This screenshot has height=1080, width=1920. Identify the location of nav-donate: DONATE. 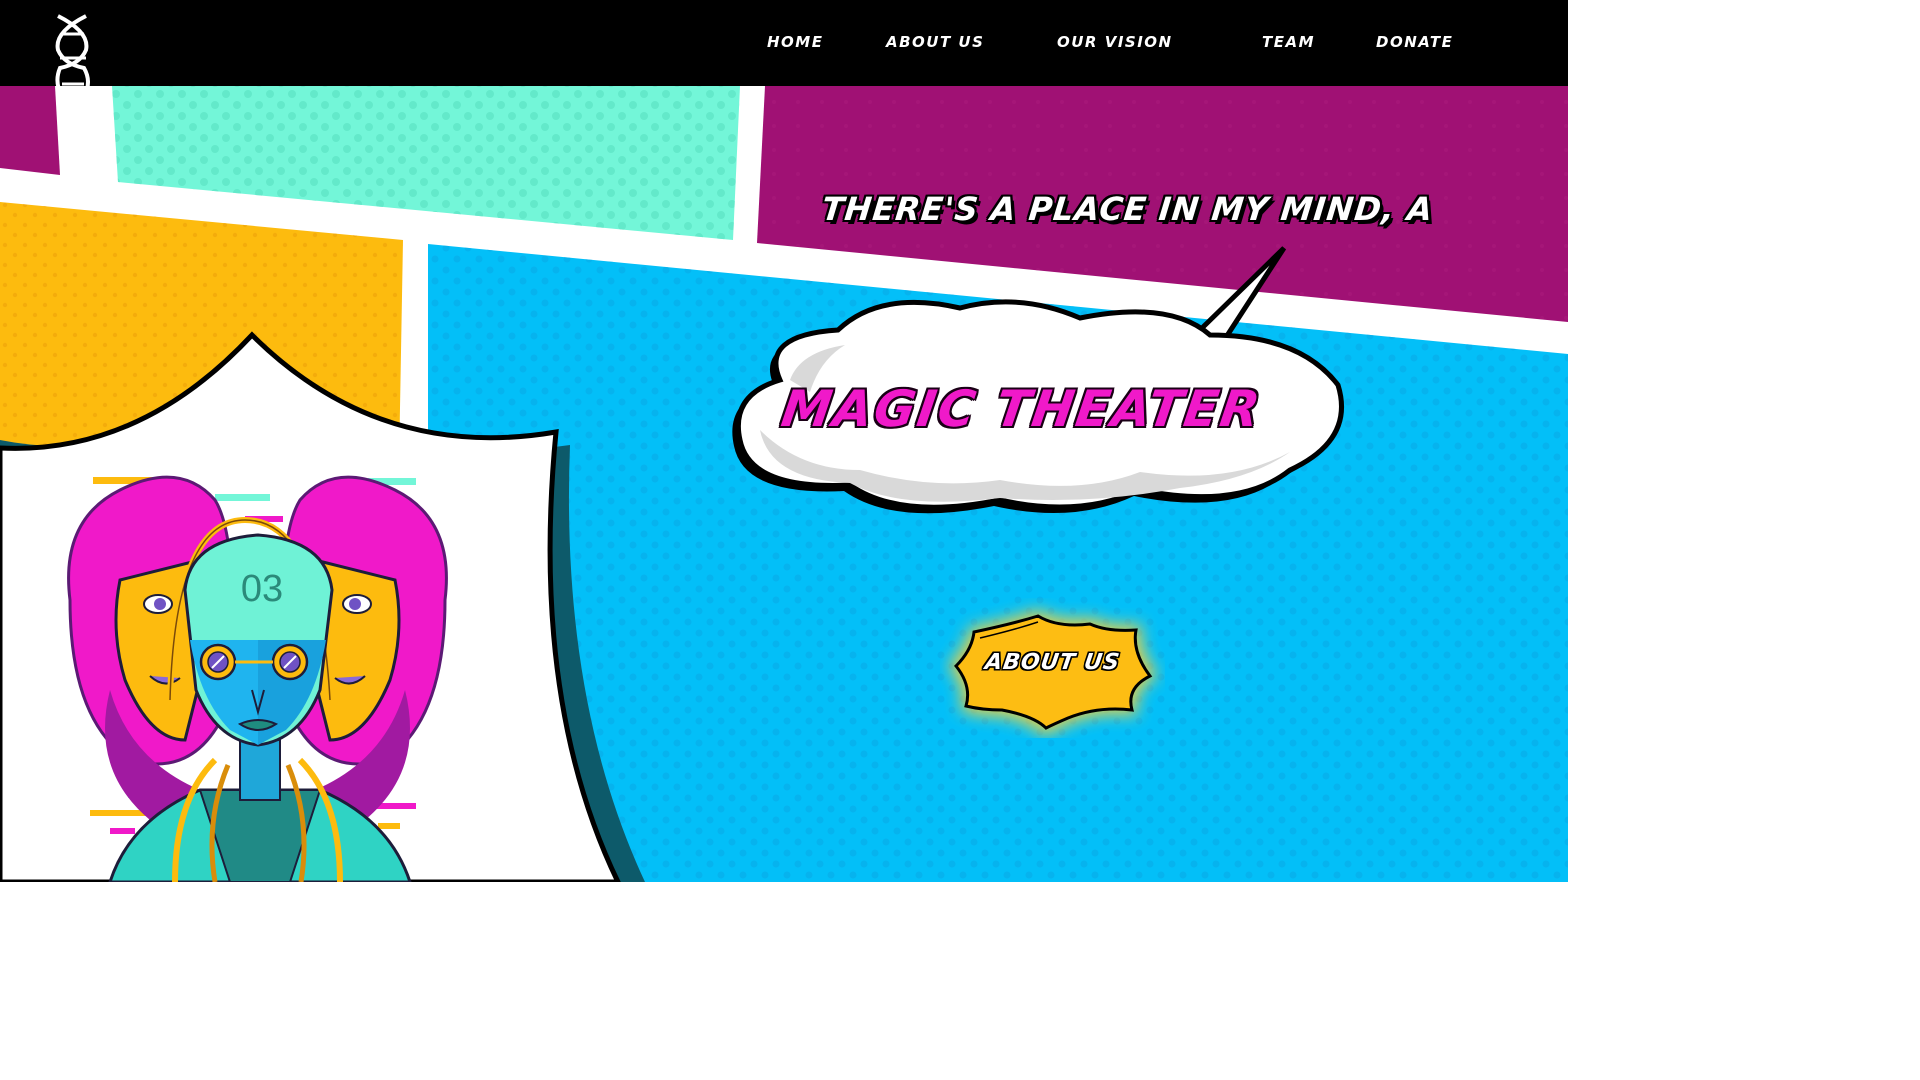
(1414, 42).